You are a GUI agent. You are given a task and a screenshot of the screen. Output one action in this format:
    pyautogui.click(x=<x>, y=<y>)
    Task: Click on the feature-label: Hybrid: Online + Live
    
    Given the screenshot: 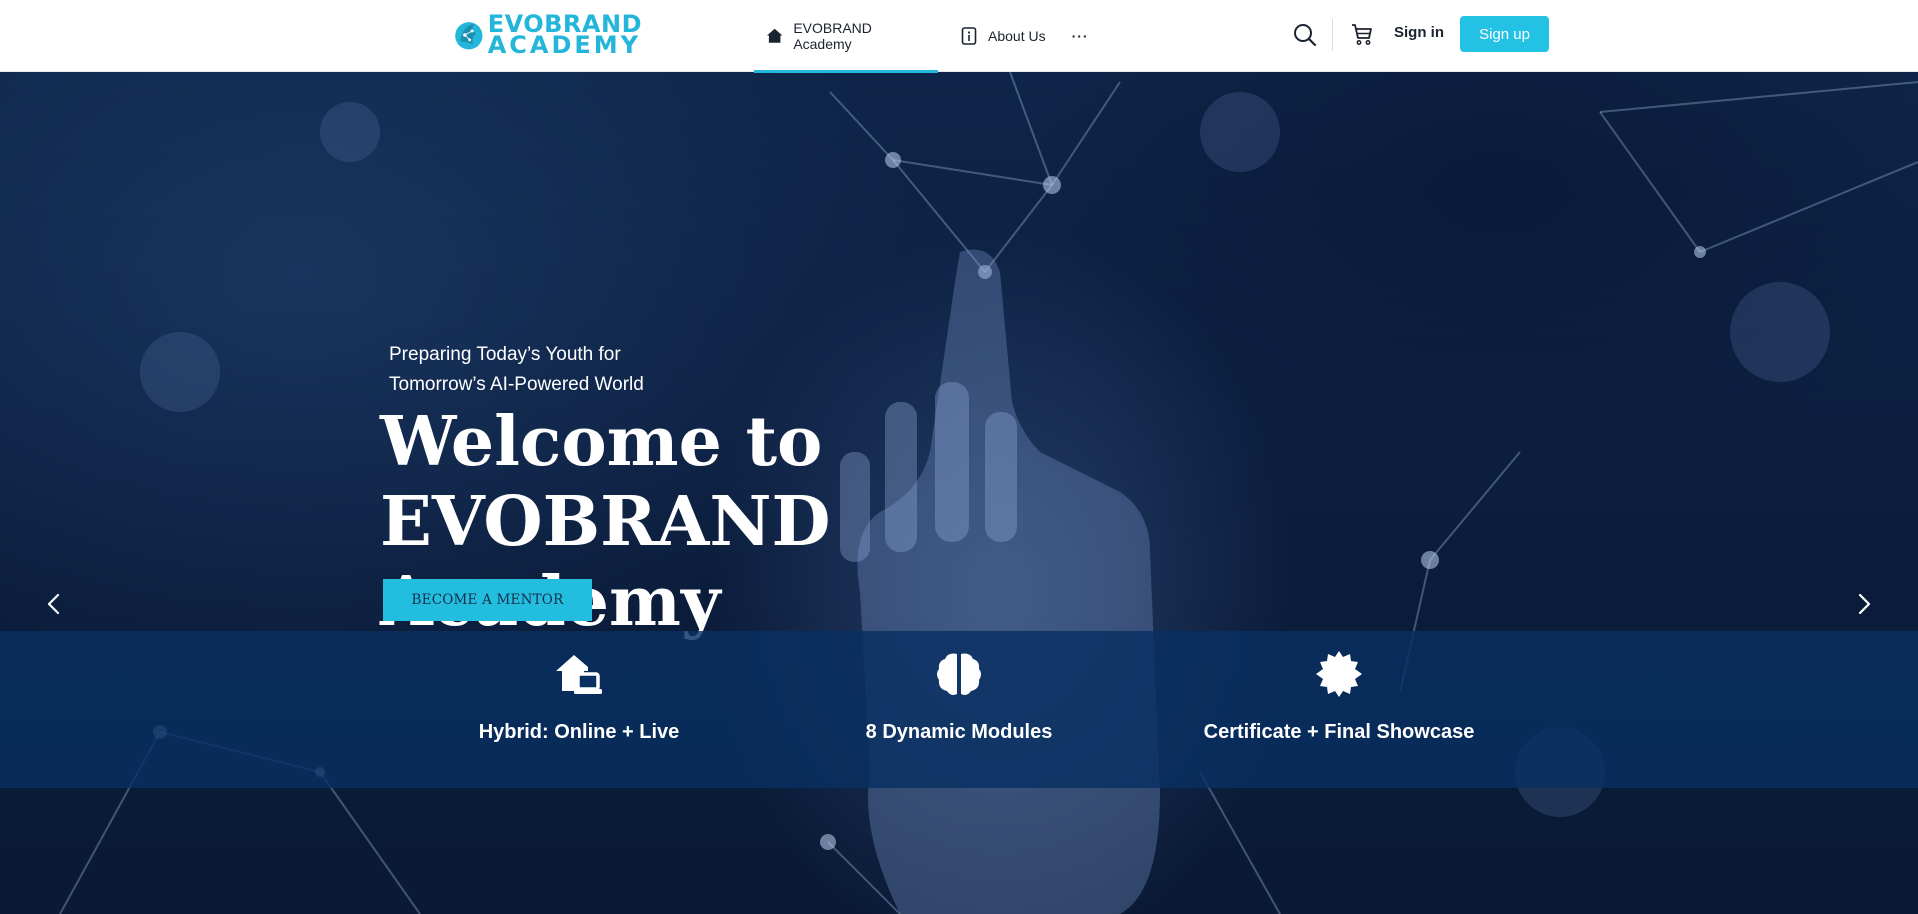 What is the action you would take?
    pyautogui.click(x=579, y=732)
    